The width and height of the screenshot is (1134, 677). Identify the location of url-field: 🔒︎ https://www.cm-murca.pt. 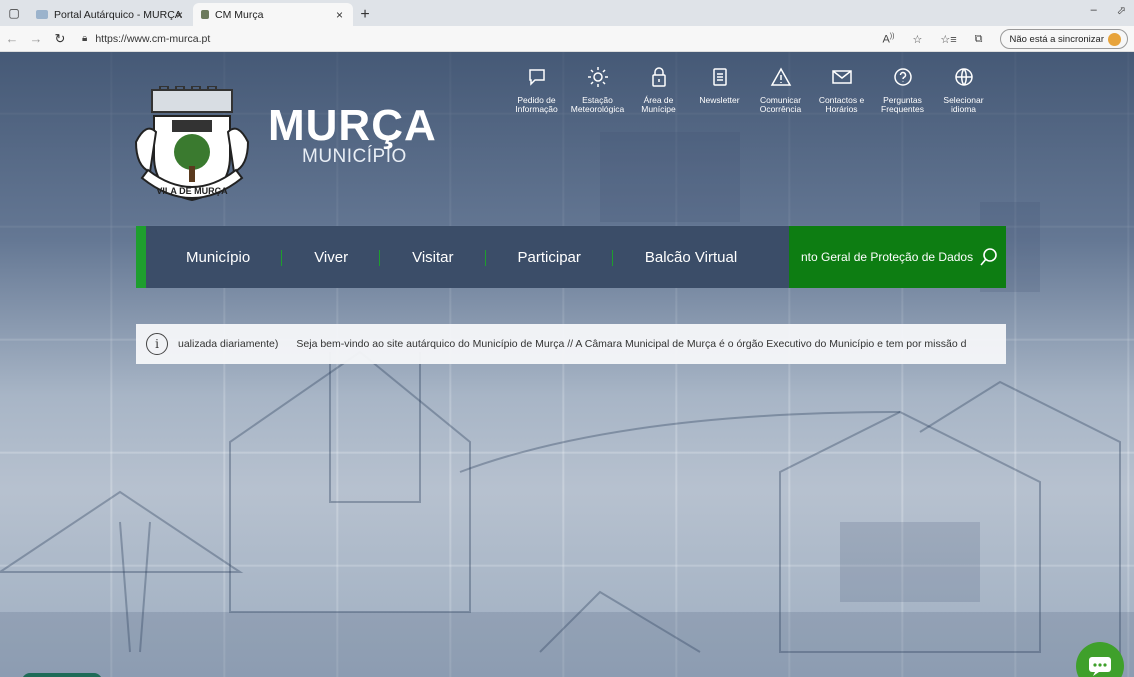
(146, 39).